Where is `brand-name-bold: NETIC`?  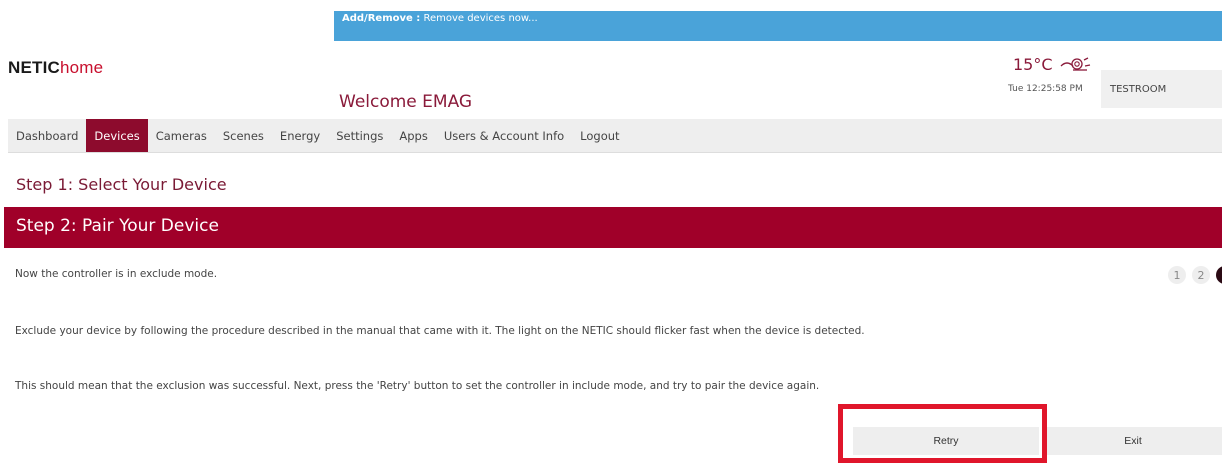 brand-name-bold: NETIC is located at coordinates (34, 67).